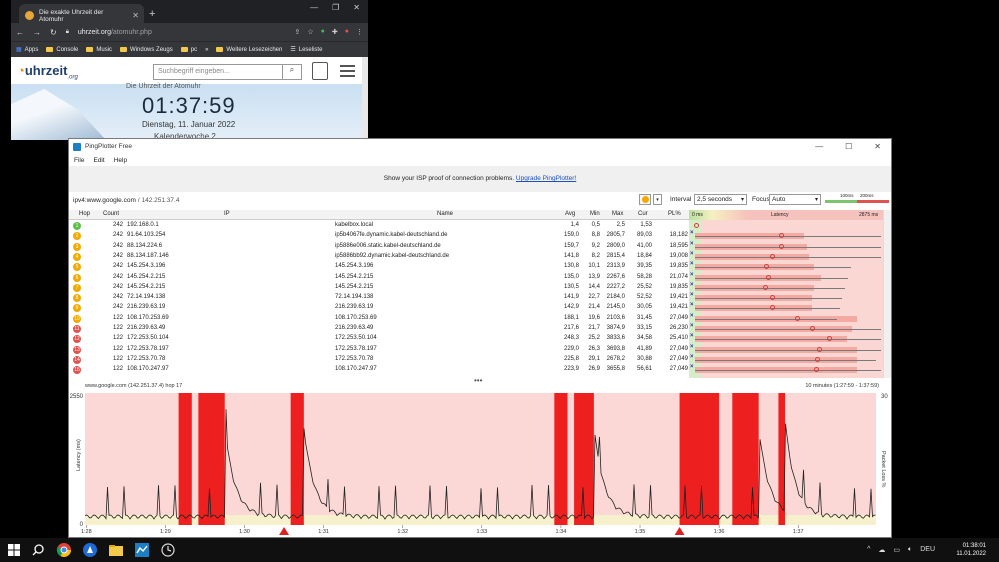 The width and height of the screenshot is (999, 562). I want to click on bookmark-weitere-lesezeichen: Weitere Lesezeichen, so click(249, 50).